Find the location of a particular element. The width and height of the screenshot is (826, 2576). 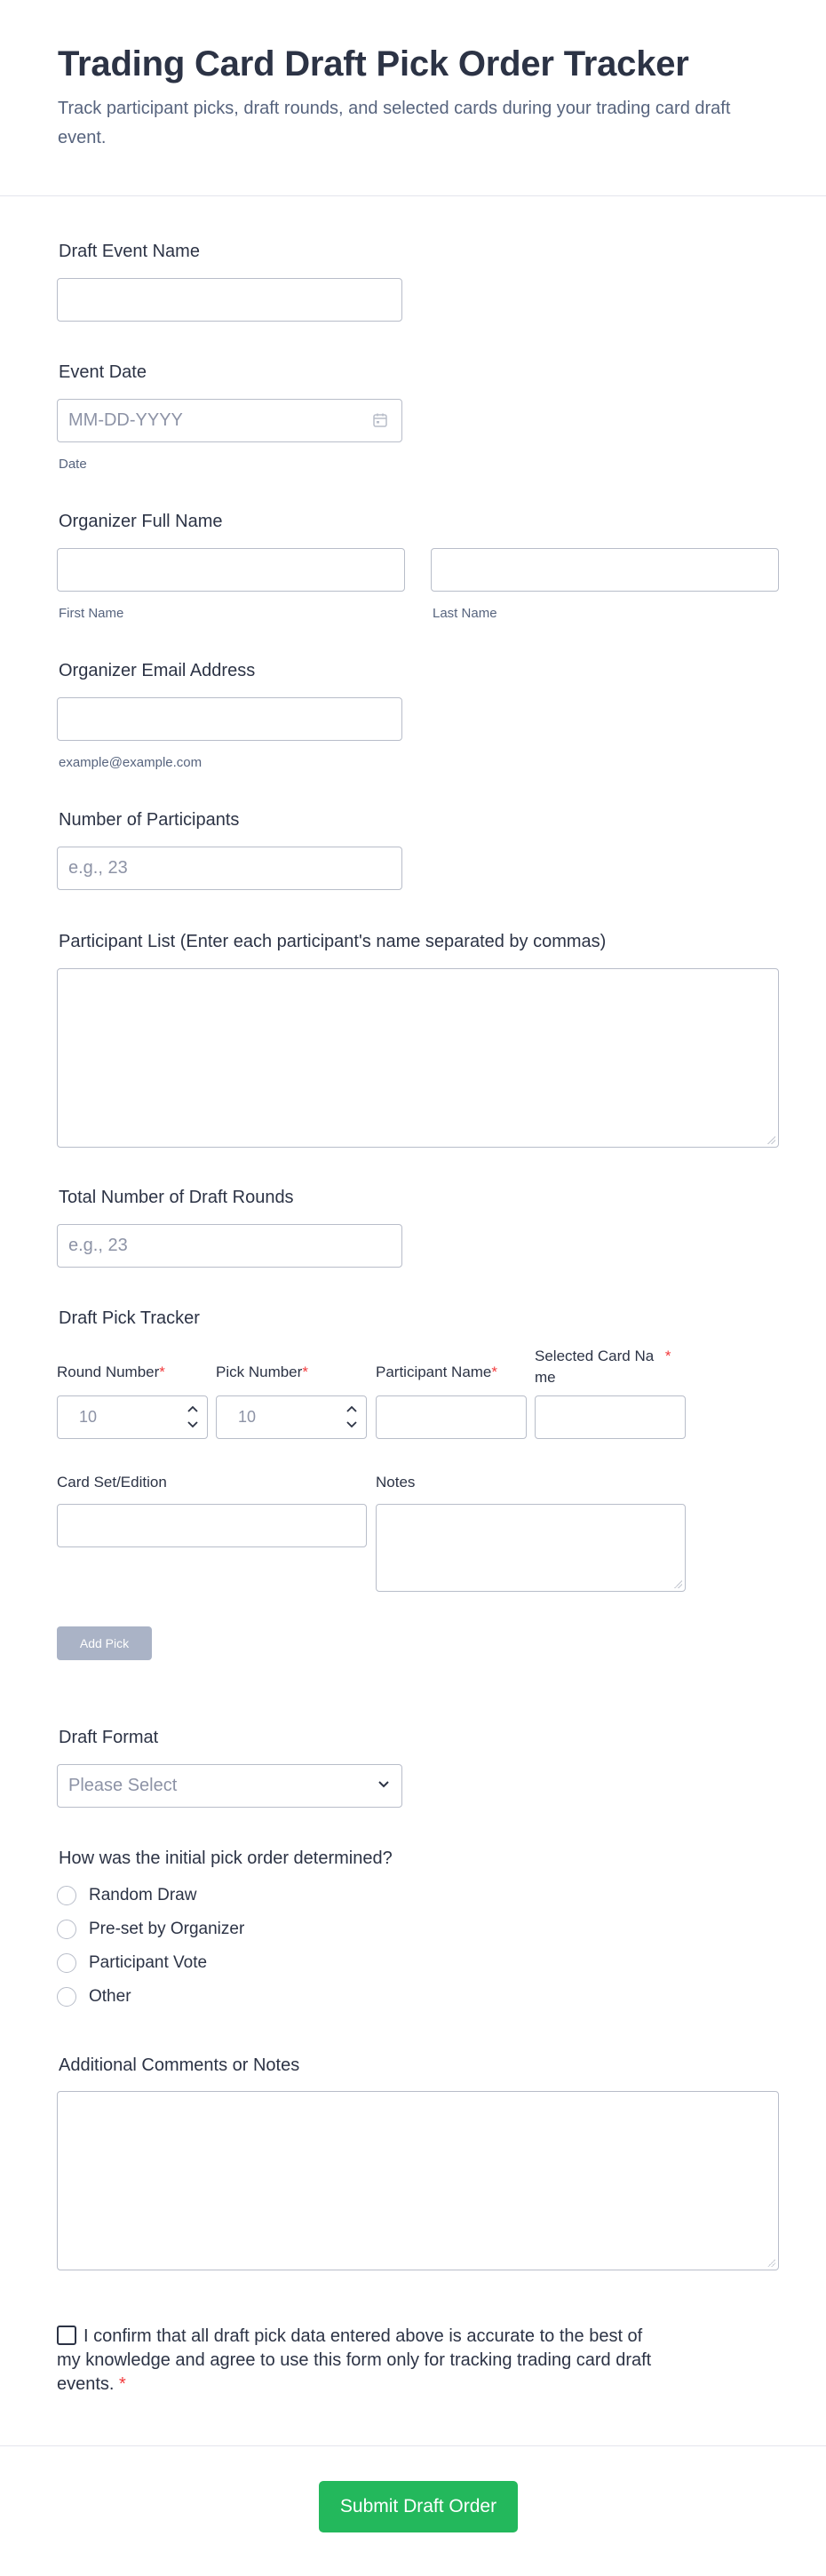

event-date-sublabel: Date is located at coordinates (73, 464).